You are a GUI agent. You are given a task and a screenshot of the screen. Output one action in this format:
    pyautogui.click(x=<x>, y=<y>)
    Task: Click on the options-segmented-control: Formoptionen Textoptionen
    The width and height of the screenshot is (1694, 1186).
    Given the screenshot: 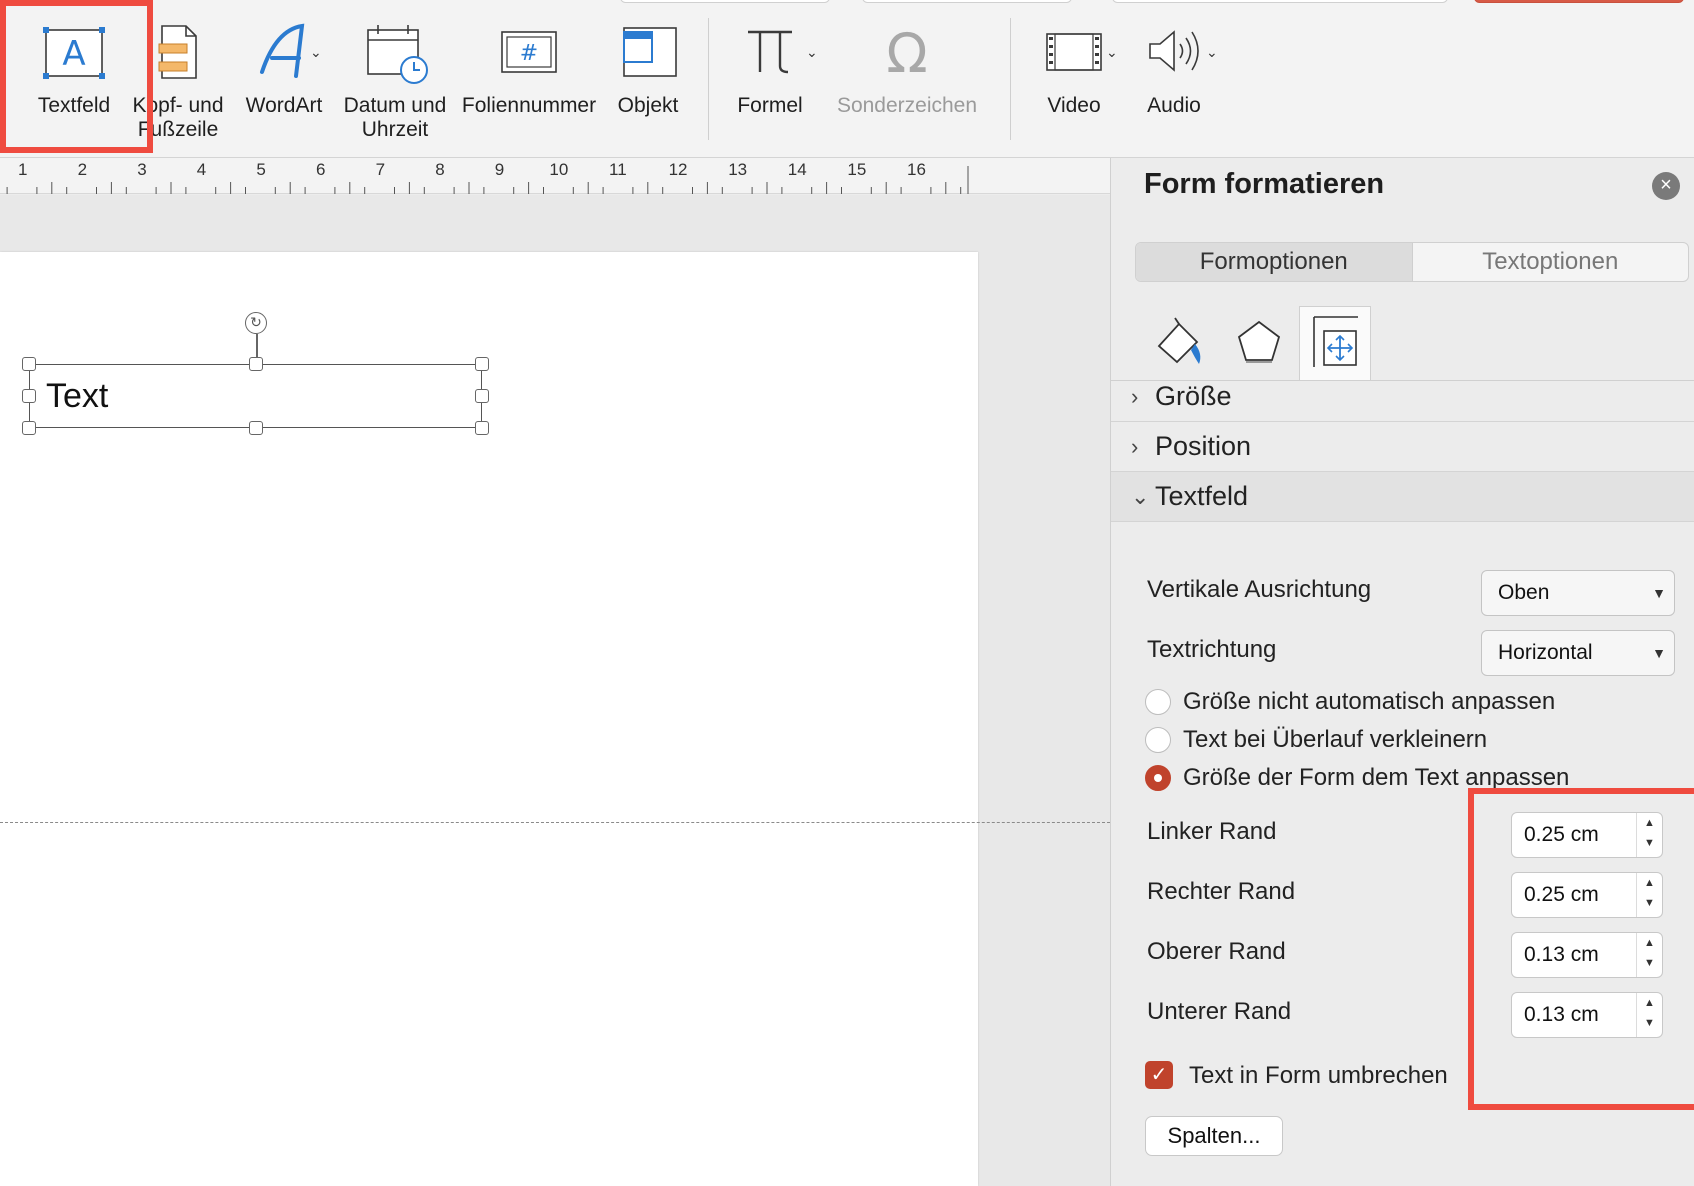 What is the action you would take?
    pyautogui.click(x=1412, y=262)
    